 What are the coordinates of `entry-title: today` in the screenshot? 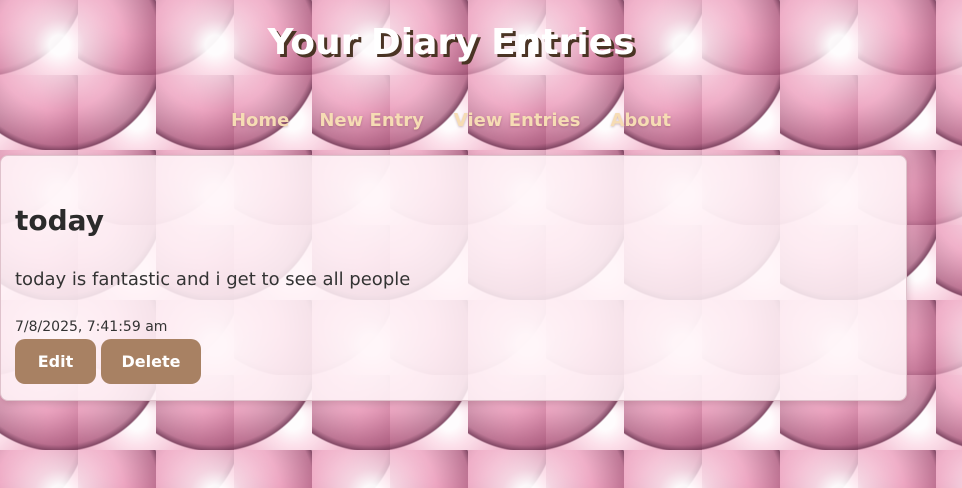 It's located at (59, 220).